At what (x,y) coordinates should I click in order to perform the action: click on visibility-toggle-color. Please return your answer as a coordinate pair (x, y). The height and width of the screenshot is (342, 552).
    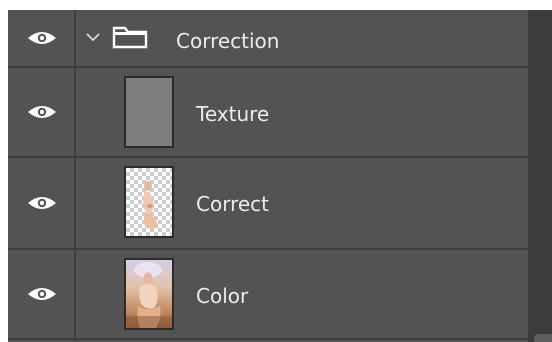
    Looking at the image, I should click on (42, 294).